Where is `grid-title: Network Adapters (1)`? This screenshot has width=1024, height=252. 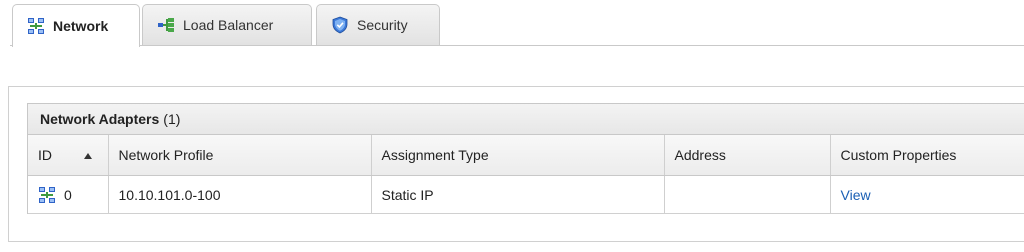 grid-title: Network Adapters (1) is located at coordinates (526, 119).